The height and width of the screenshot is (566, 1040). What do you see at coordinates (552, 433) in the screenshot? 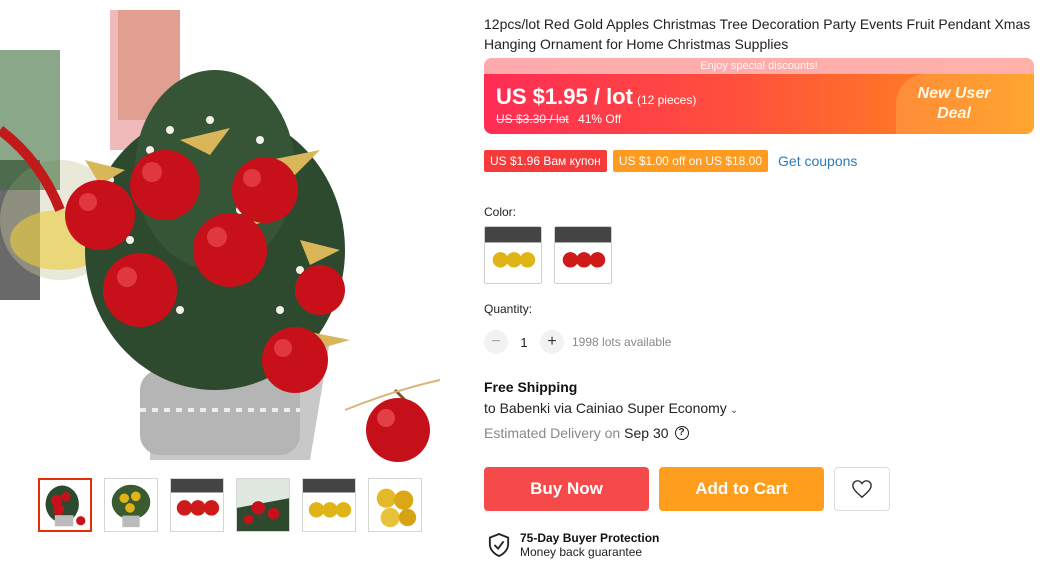
I see `eta-label: Estimated Delivery on` at bounding box center [552, 433].